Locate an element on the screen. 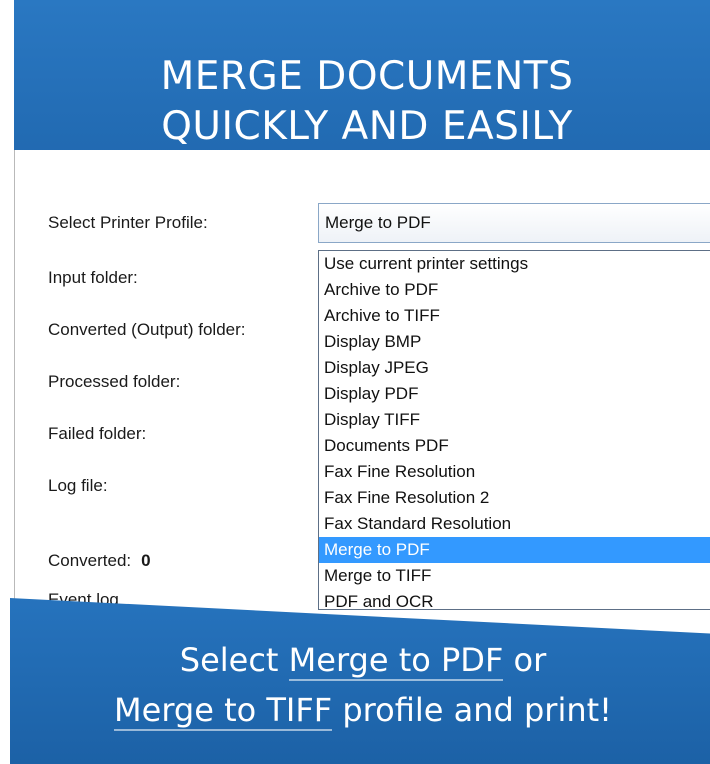 The height and width of the screenshot is (764, 710). footer-tail: profile and print! is located at coordinates (477, 710).